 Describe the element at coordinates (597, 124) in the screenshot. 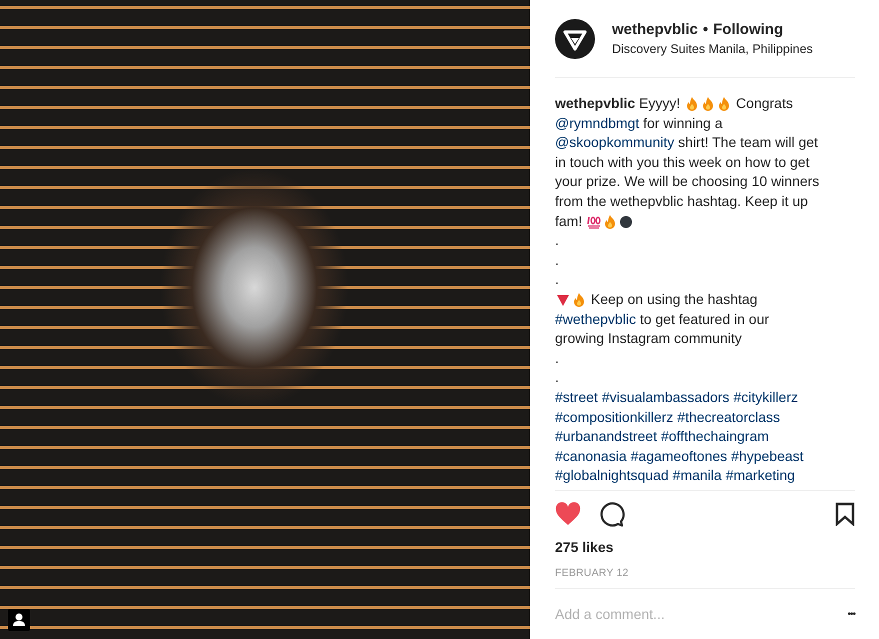

I see `mention-link: @rymndbmgt` at that location.